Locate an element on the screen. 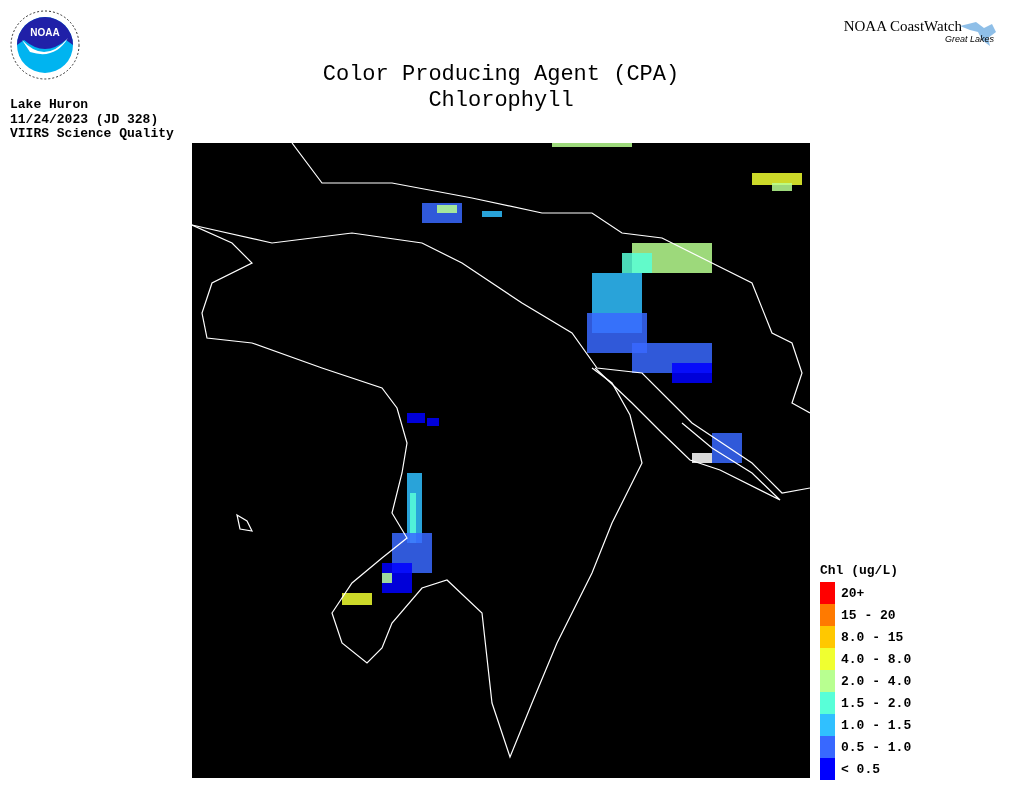 The image size is (1010, 790). legend-label: 0.5 - 1.0 is located at coordinates (876, 747).